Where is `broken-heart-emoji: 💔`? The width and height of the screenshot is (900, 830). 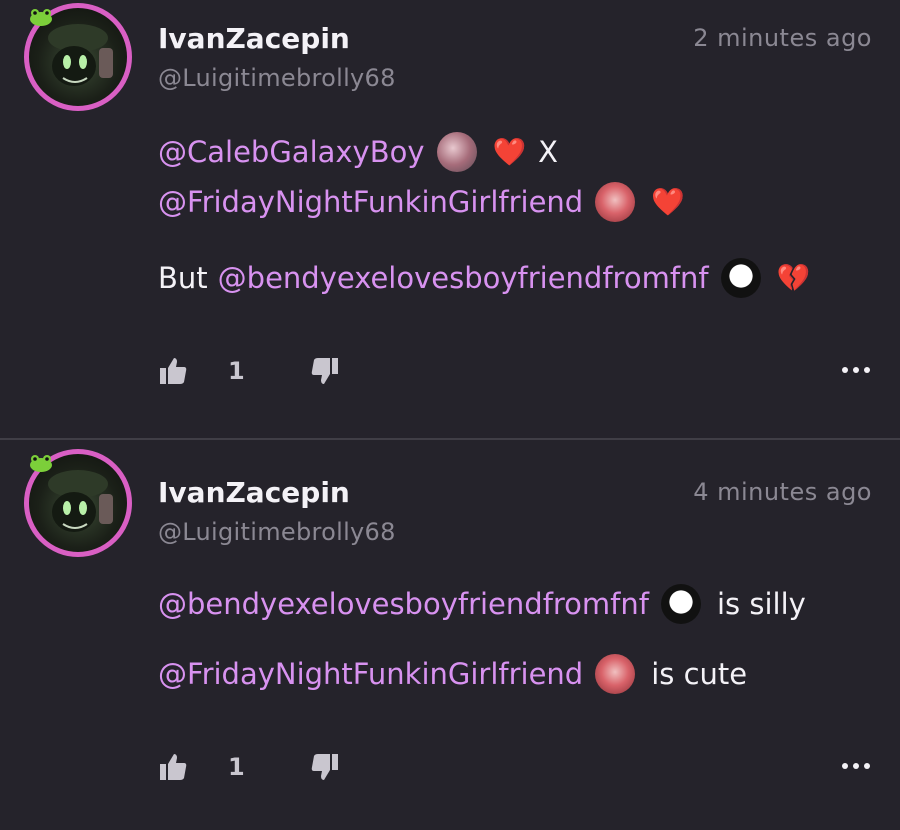
broken-heart-emoji: 💔 is located at coordinates (793, 278).